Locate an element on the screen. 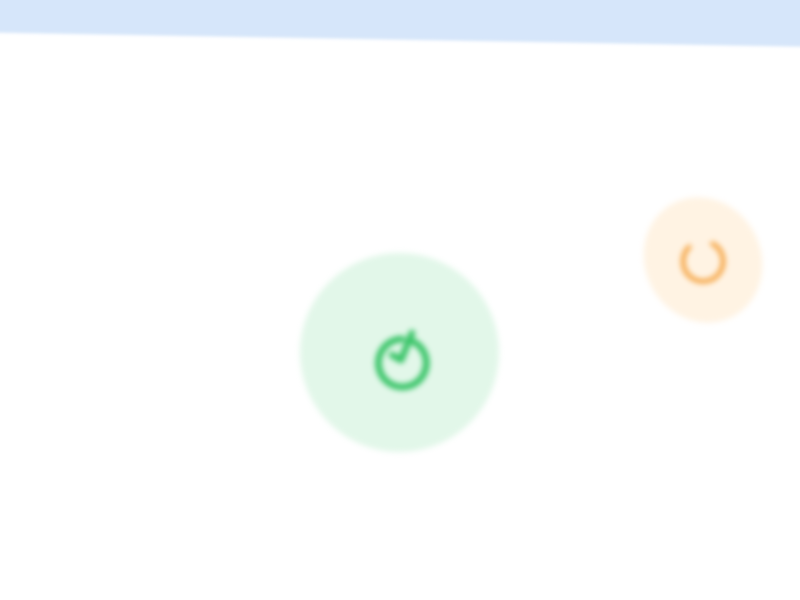 The height and width of the screenshot is (600, 800). success-status-badge is located at coordinates (399, 352).